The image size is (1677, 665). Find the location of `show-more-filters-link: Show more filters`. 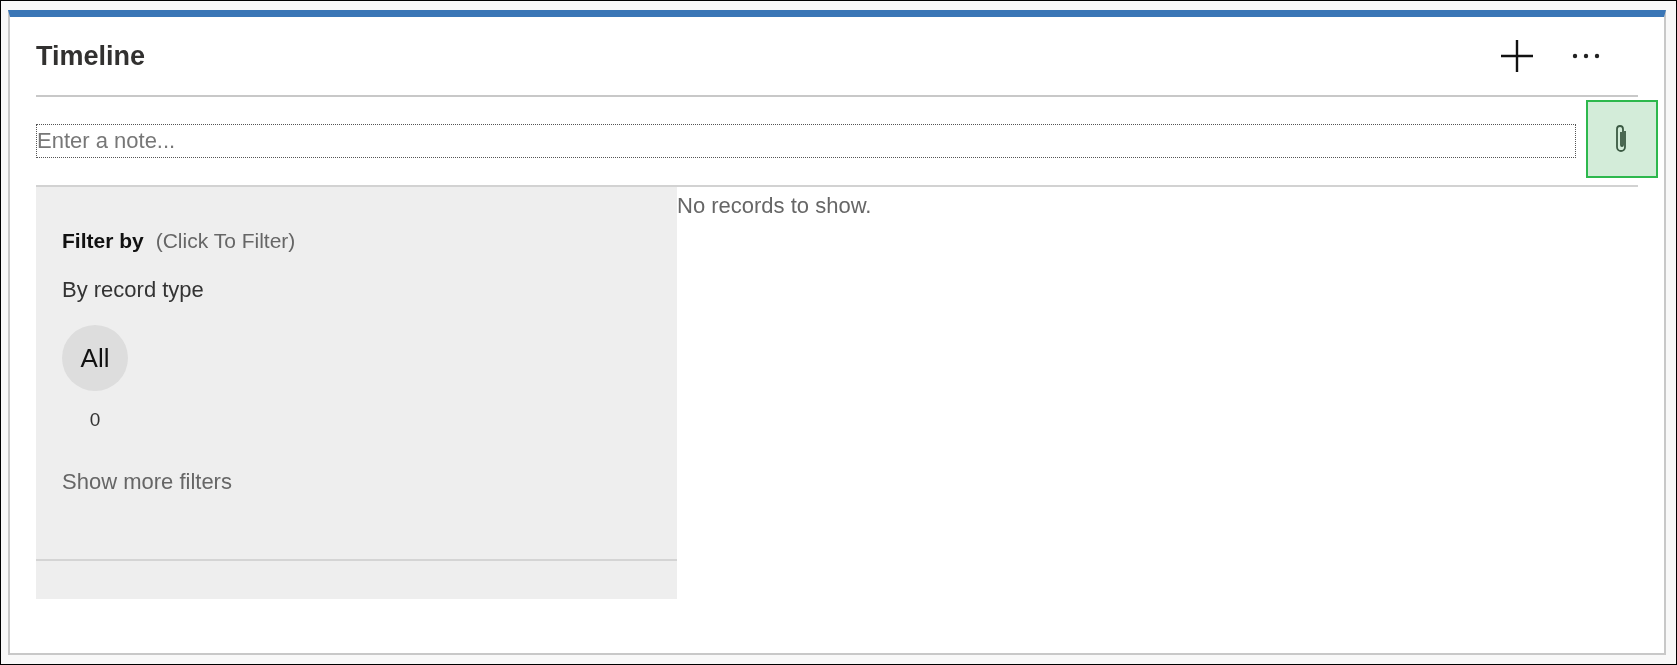

show-more-filters-link: Show more filters is located at coordinates (147, 482).